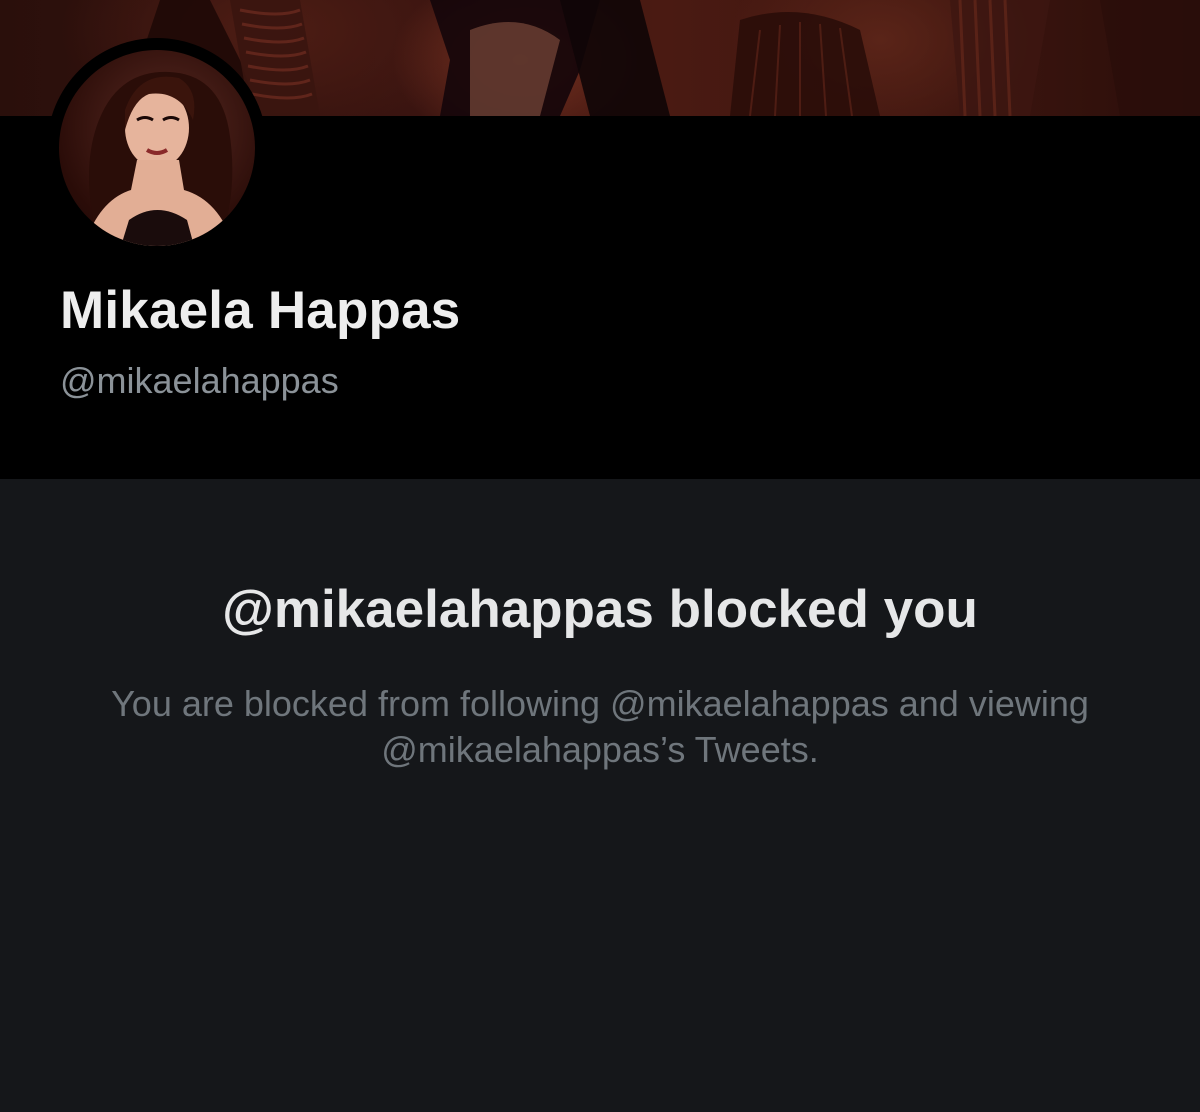  I want to click on avatar-ring, so click(157, 148).